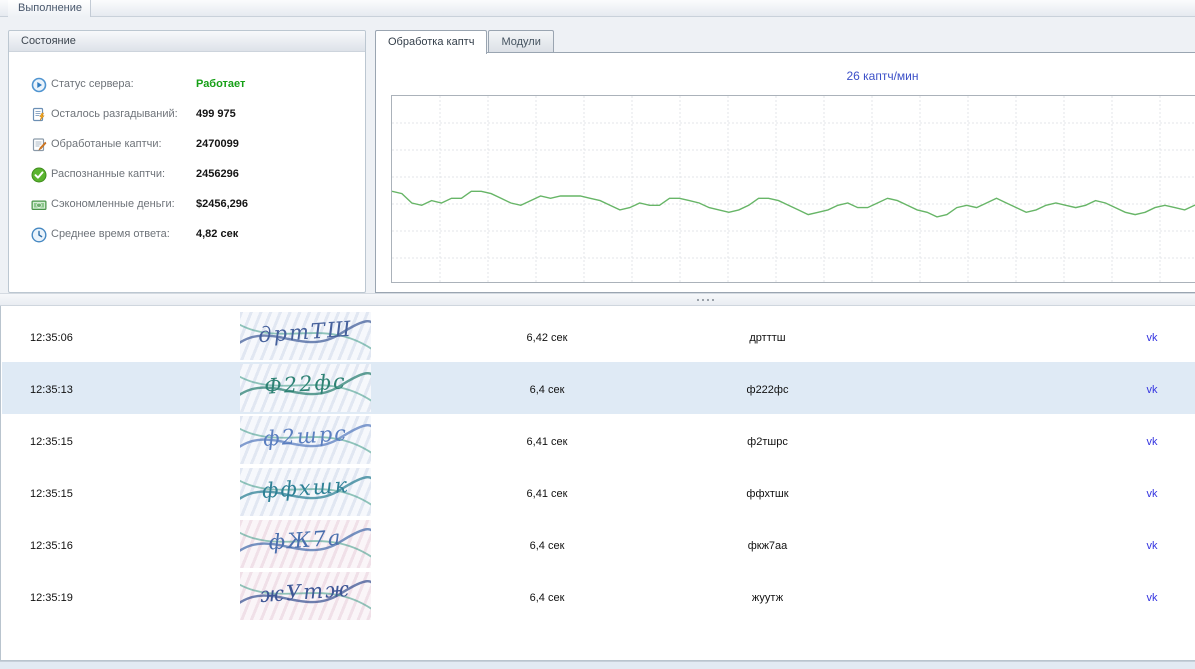 The height and width of the screenshot is (669, 1195). Describe the element at coordinates (187, 145) in the screenshot. I see `status-item-3: Обработаные каптчи: 2470099` at that location.